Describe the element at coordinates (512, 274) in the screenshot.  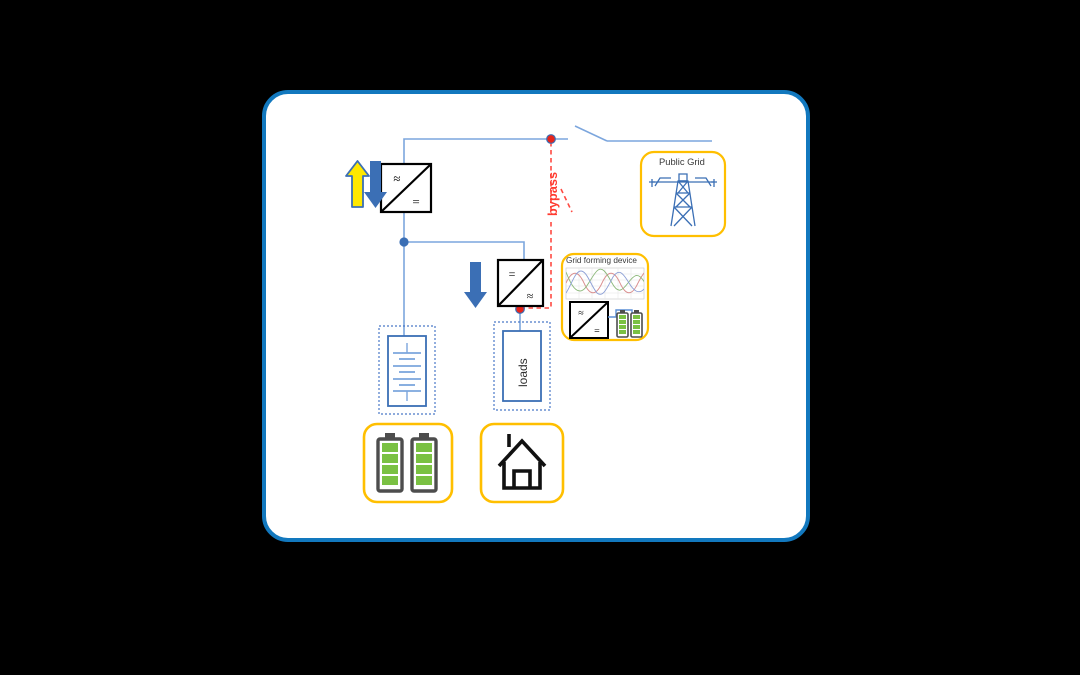
I see `converter2-dc-symbol: =` at that location.